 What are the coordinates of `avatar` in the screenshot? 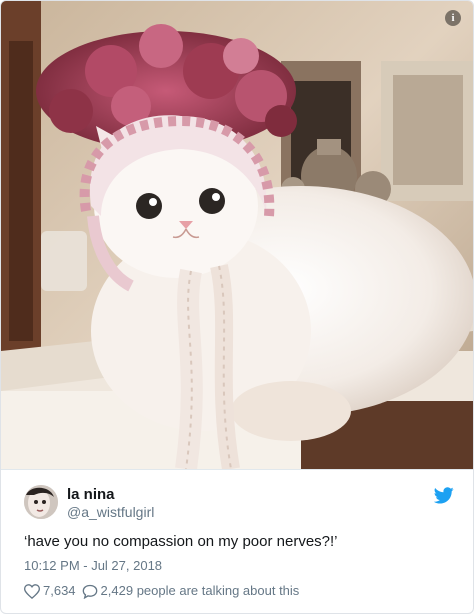 It's located at (41, 502).